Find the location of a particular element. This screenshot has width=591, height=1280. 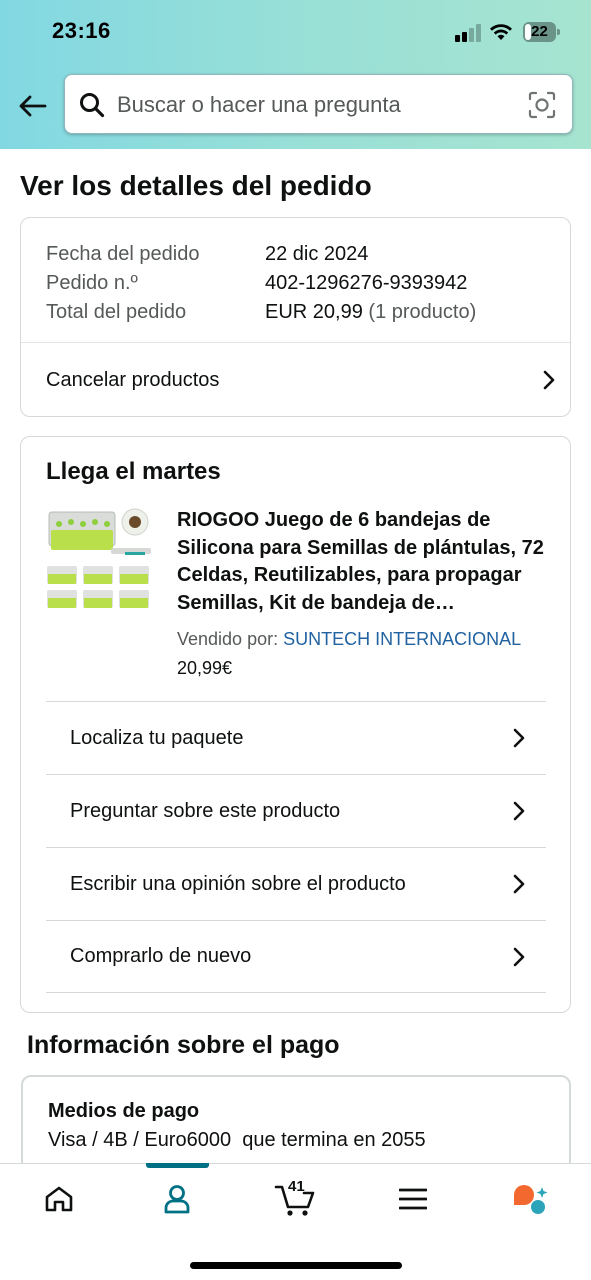

order-total-value: EUR 20,99 is located at coordinates (314, 312).